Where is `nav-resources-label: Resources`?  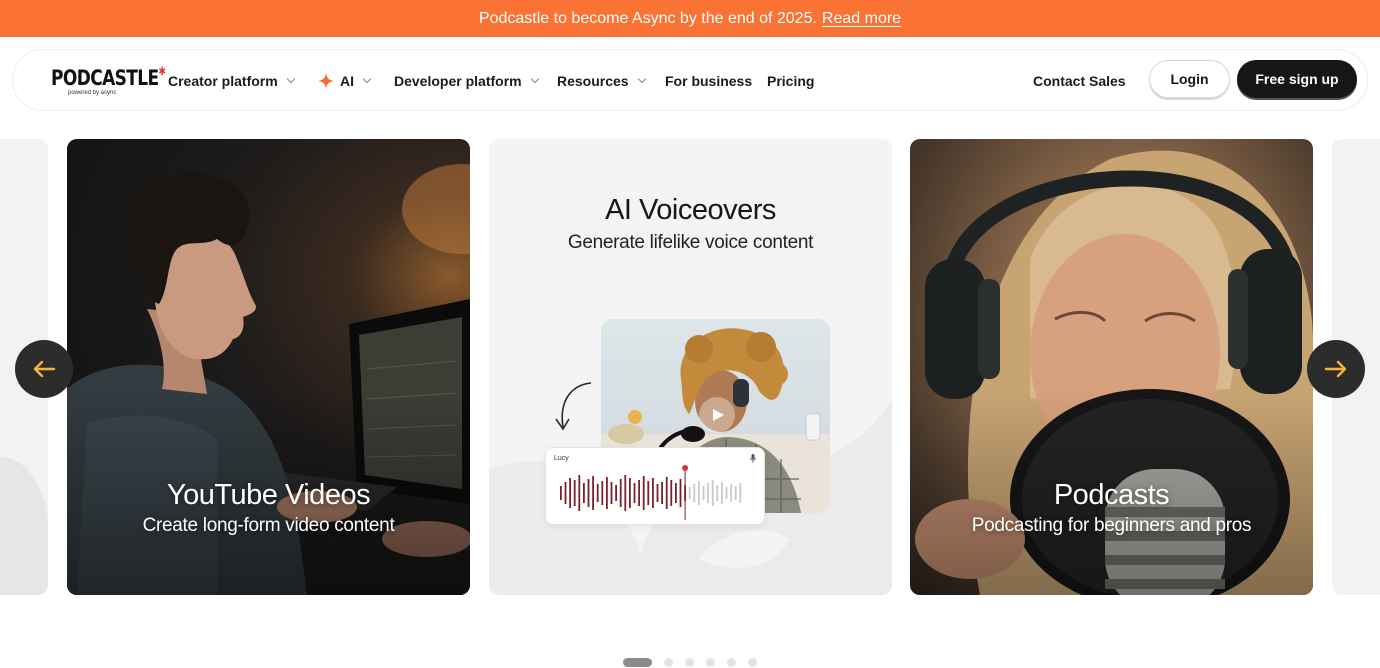 nav-resources-label: Resources is located at coordinates (593, 81).